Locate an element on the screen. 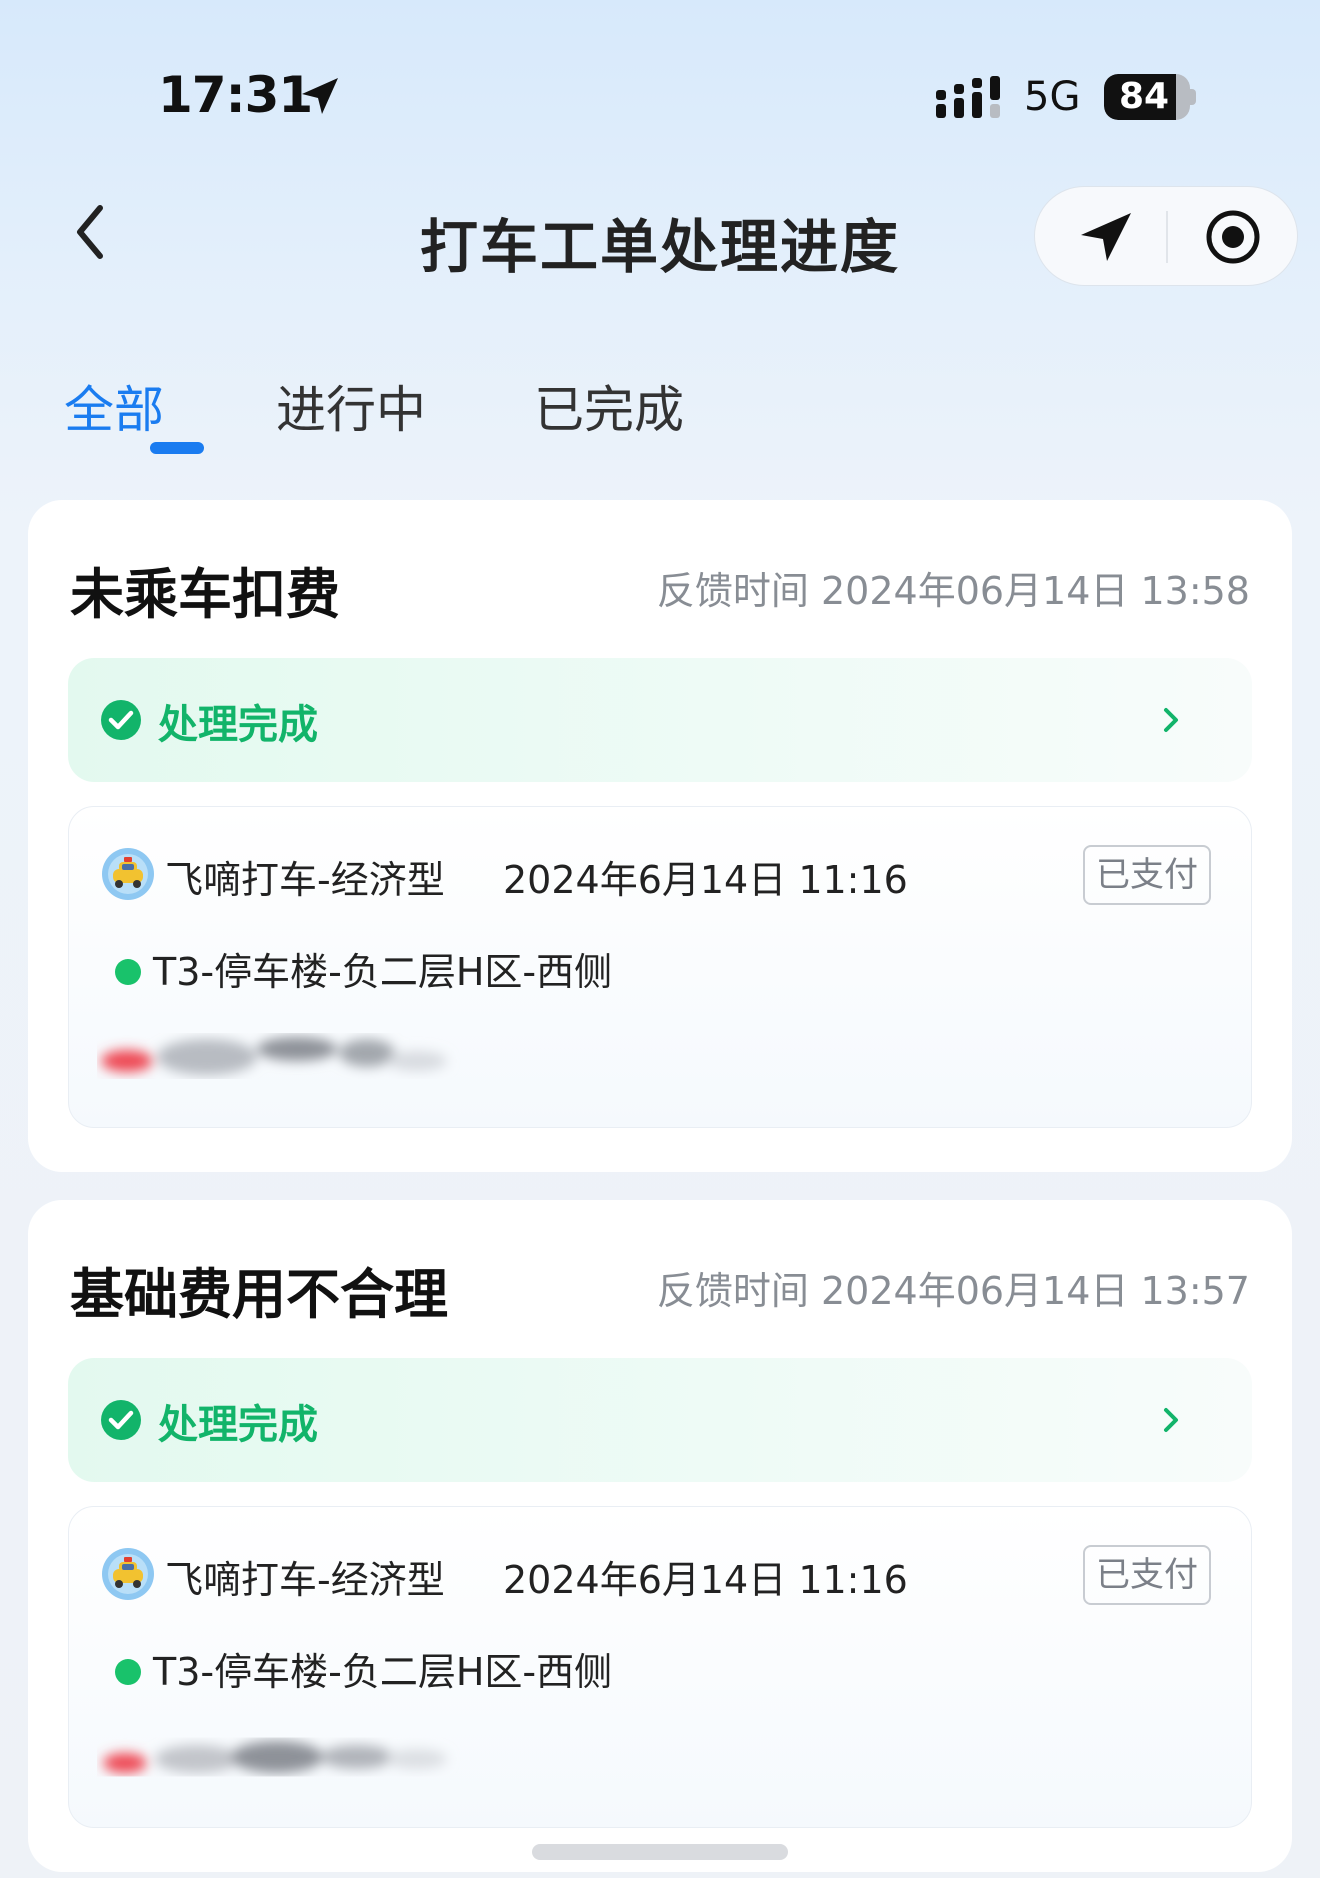  mini-program-capsule is located at coordinates (1166, 236).